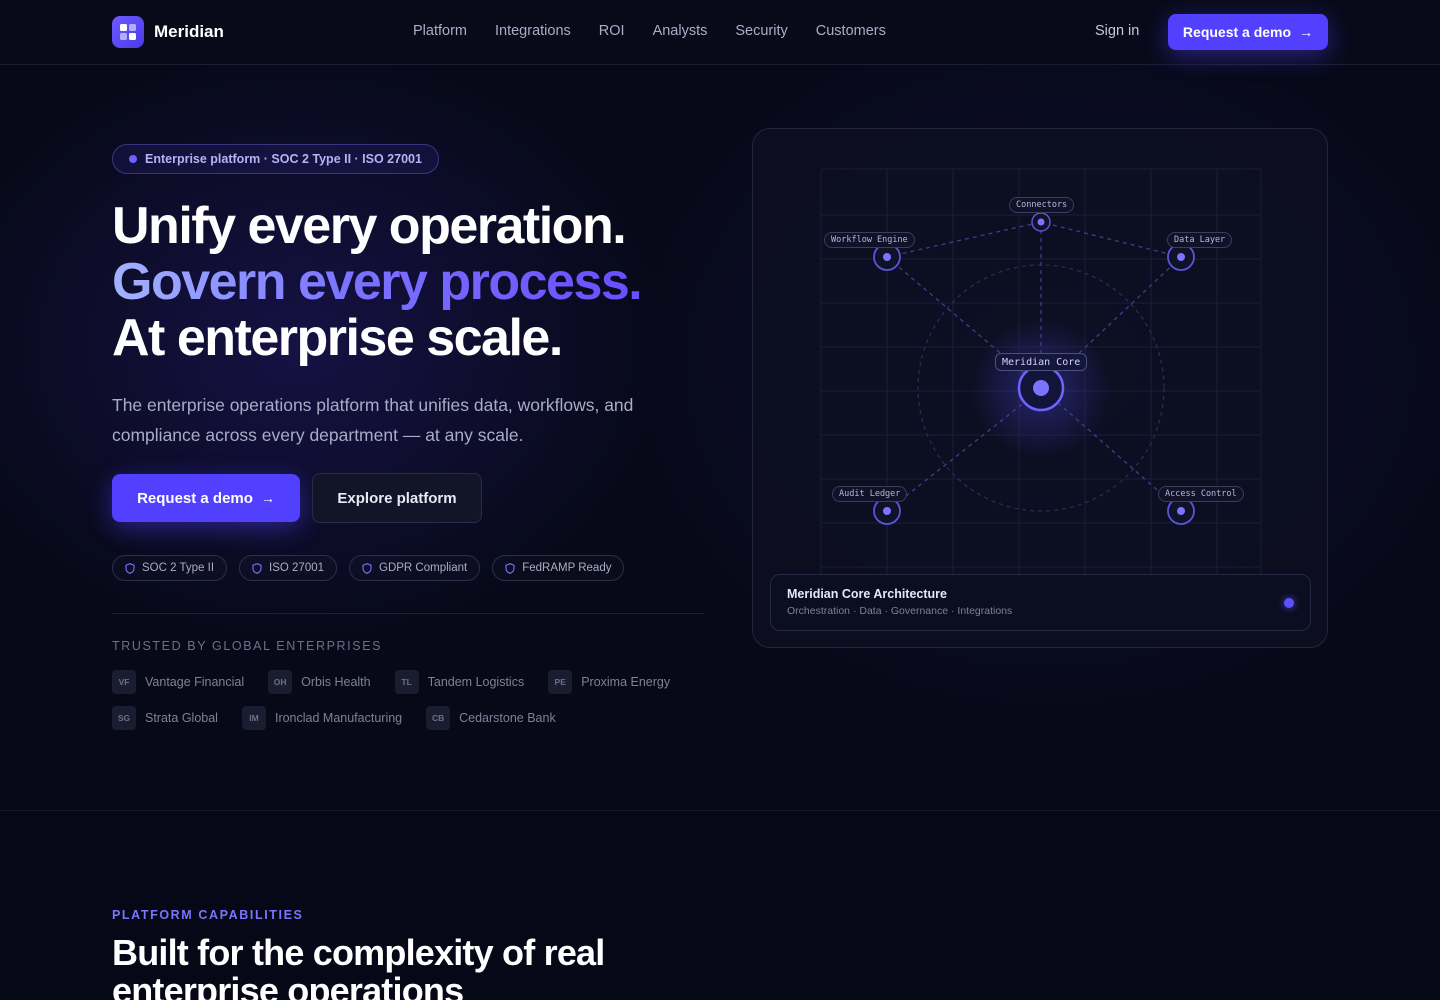 This screenshot has width=1440, height=1000. Describe the element at coordinates (406, 682) in the screenshot. I see `company-mark: TL` at that location.